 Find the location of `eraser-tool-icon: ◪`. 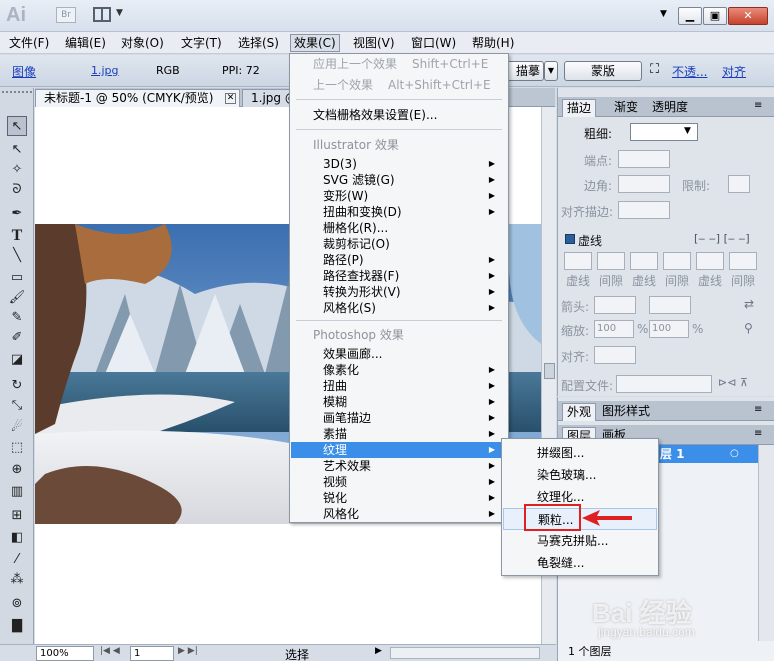

eraser-tool-icon: ◪ is located at coordinates (17, 360).